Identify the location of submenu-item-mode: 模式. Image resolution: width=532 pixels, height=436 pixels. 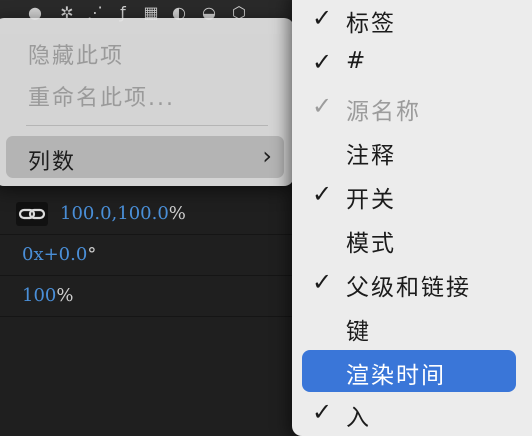
(412, 239).